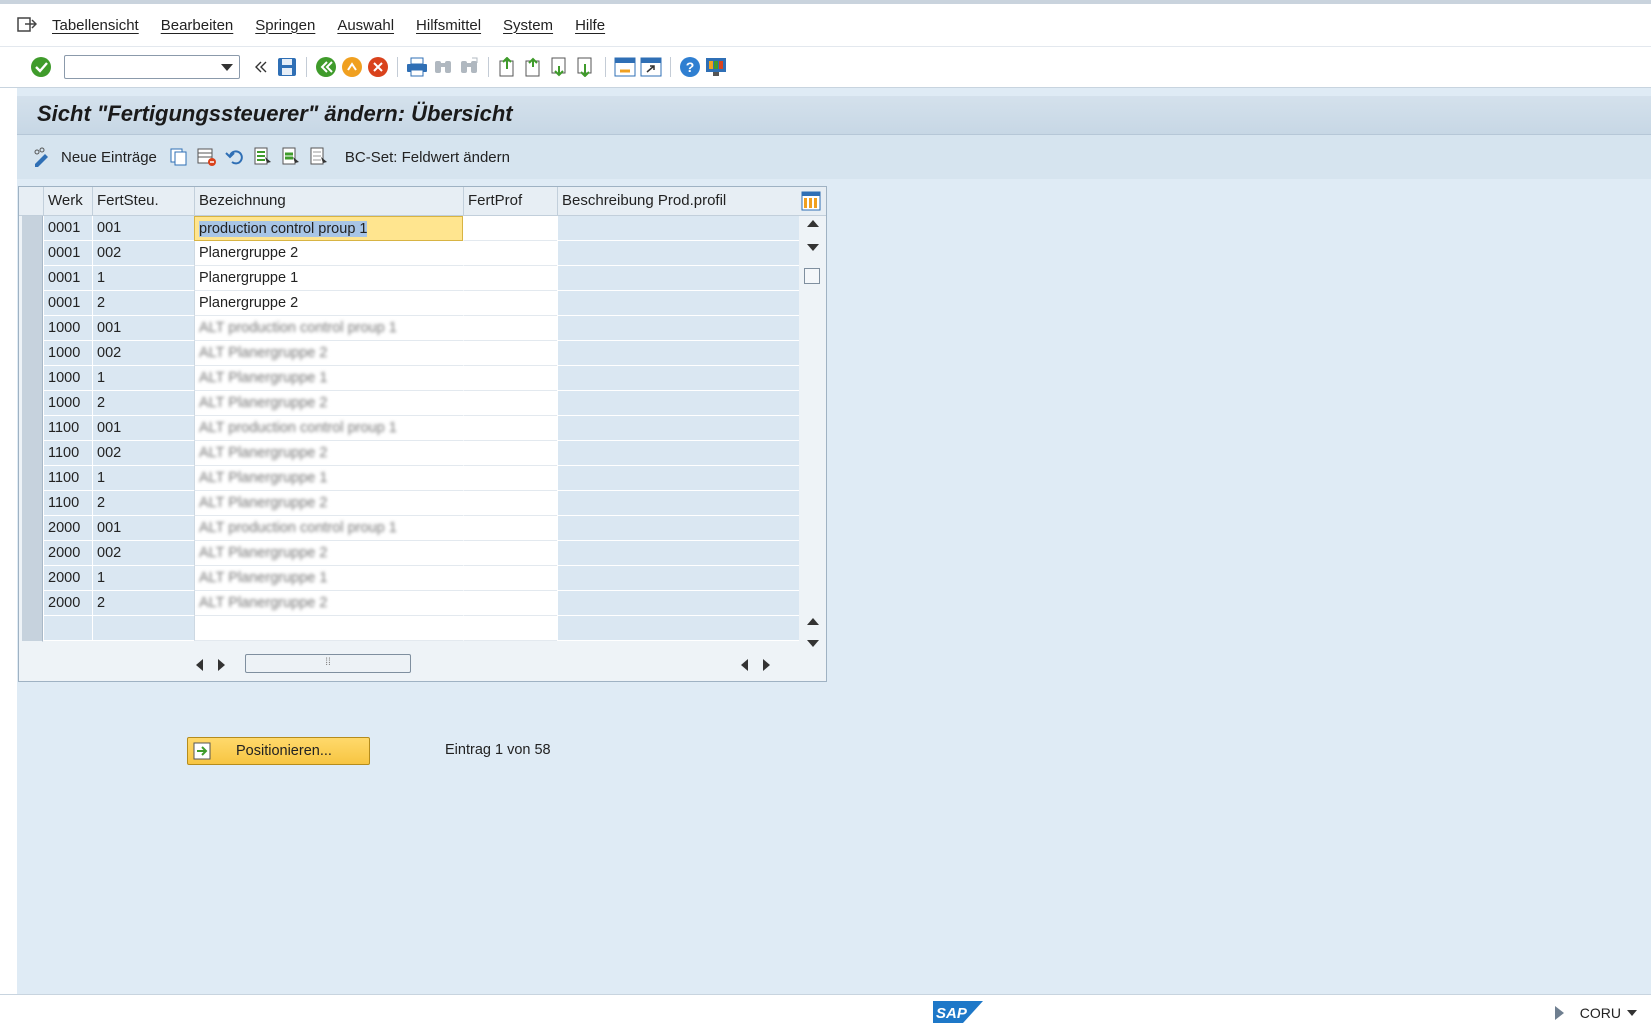  Describe the element at coordinates (422, 664) in the screenshot. I see `horizontal-scrollbar: ⁞⁞` at that location.